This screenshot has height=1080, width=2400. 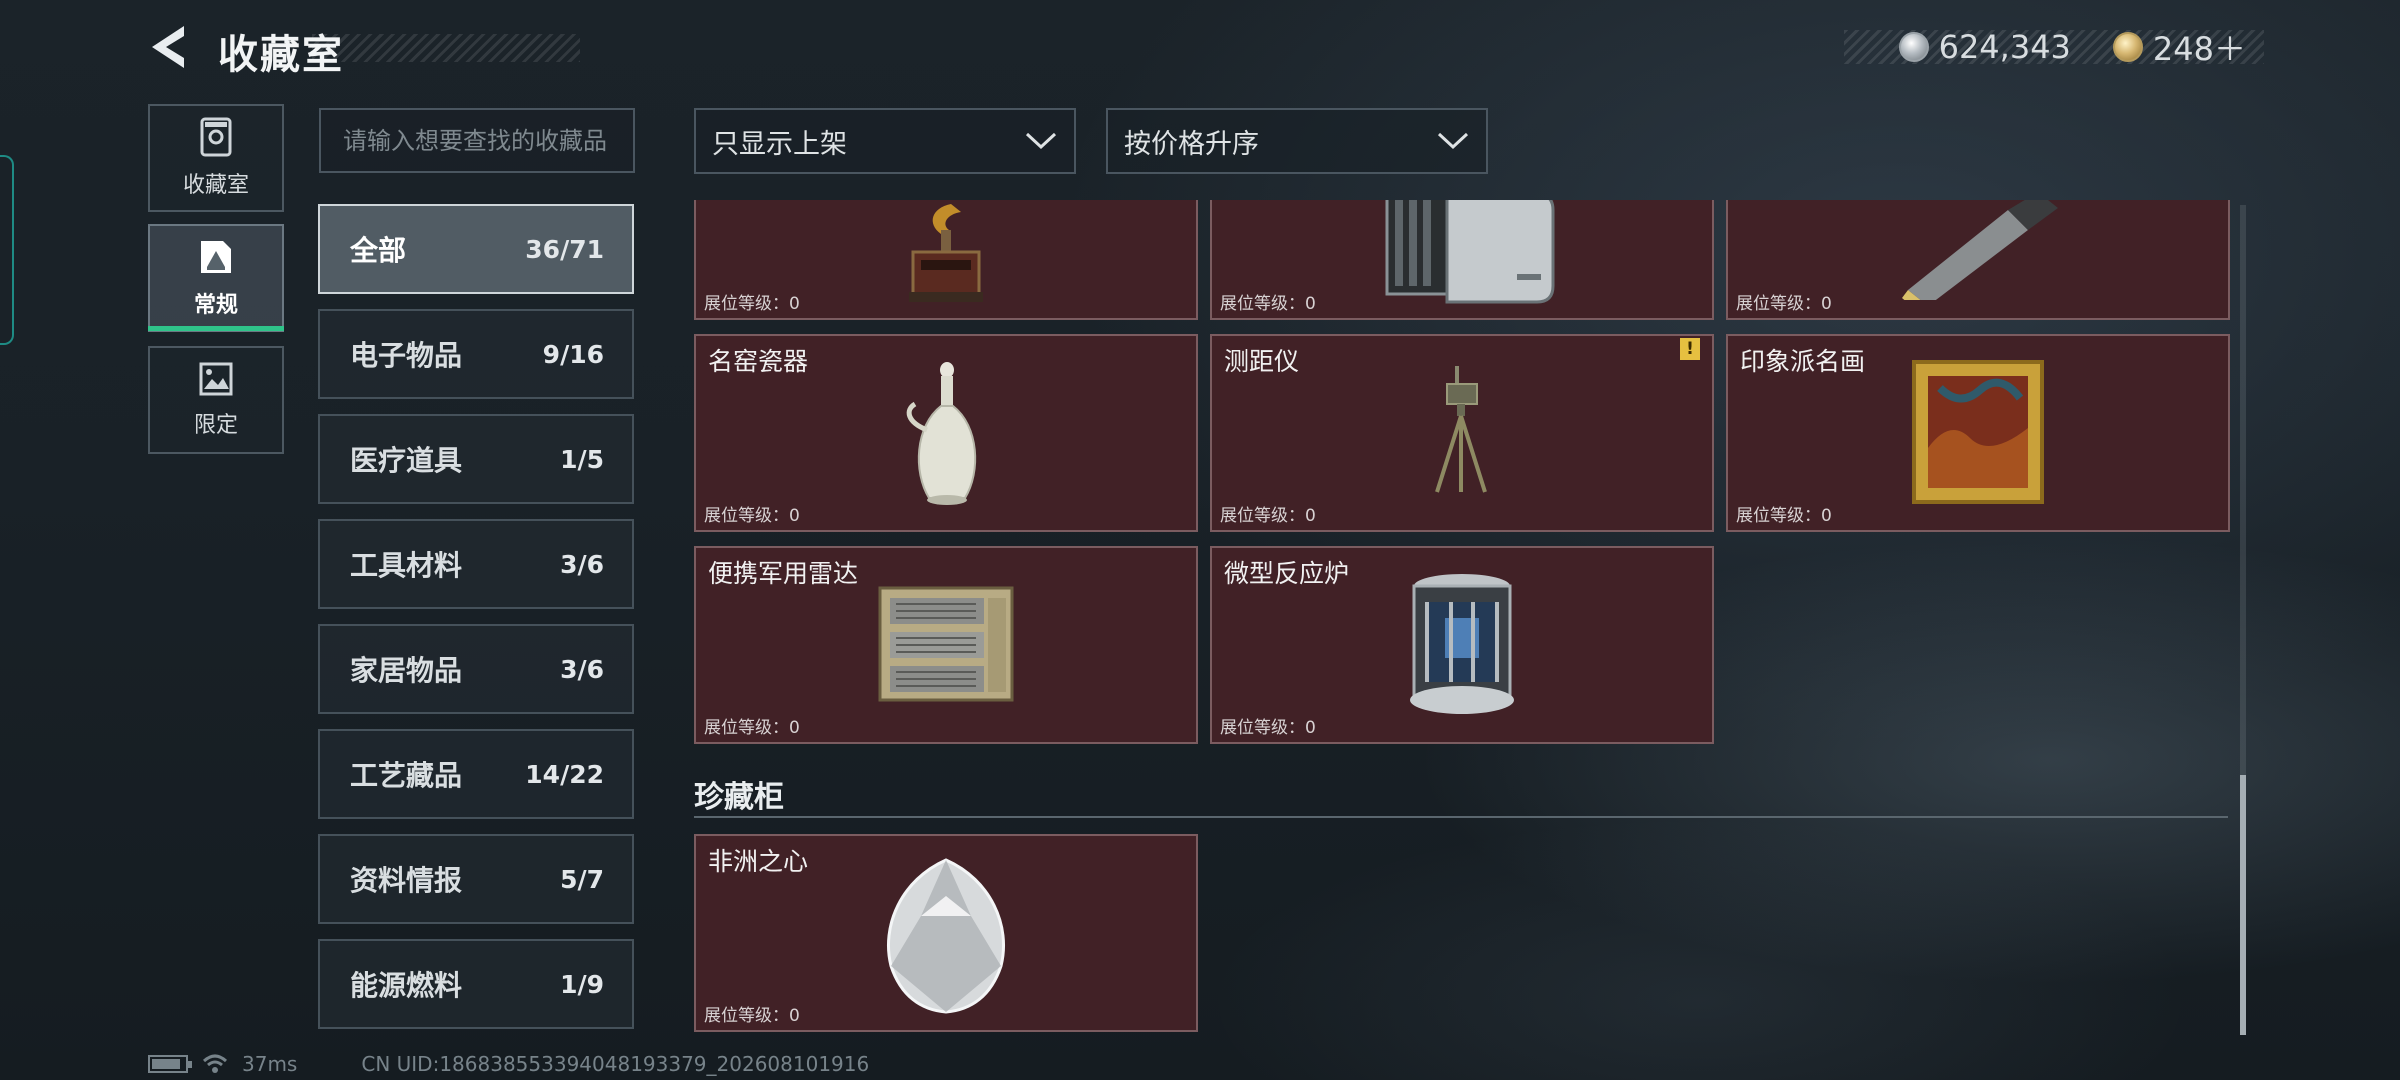 I want to click on side-edge-handle, so click(x=7, y=250).